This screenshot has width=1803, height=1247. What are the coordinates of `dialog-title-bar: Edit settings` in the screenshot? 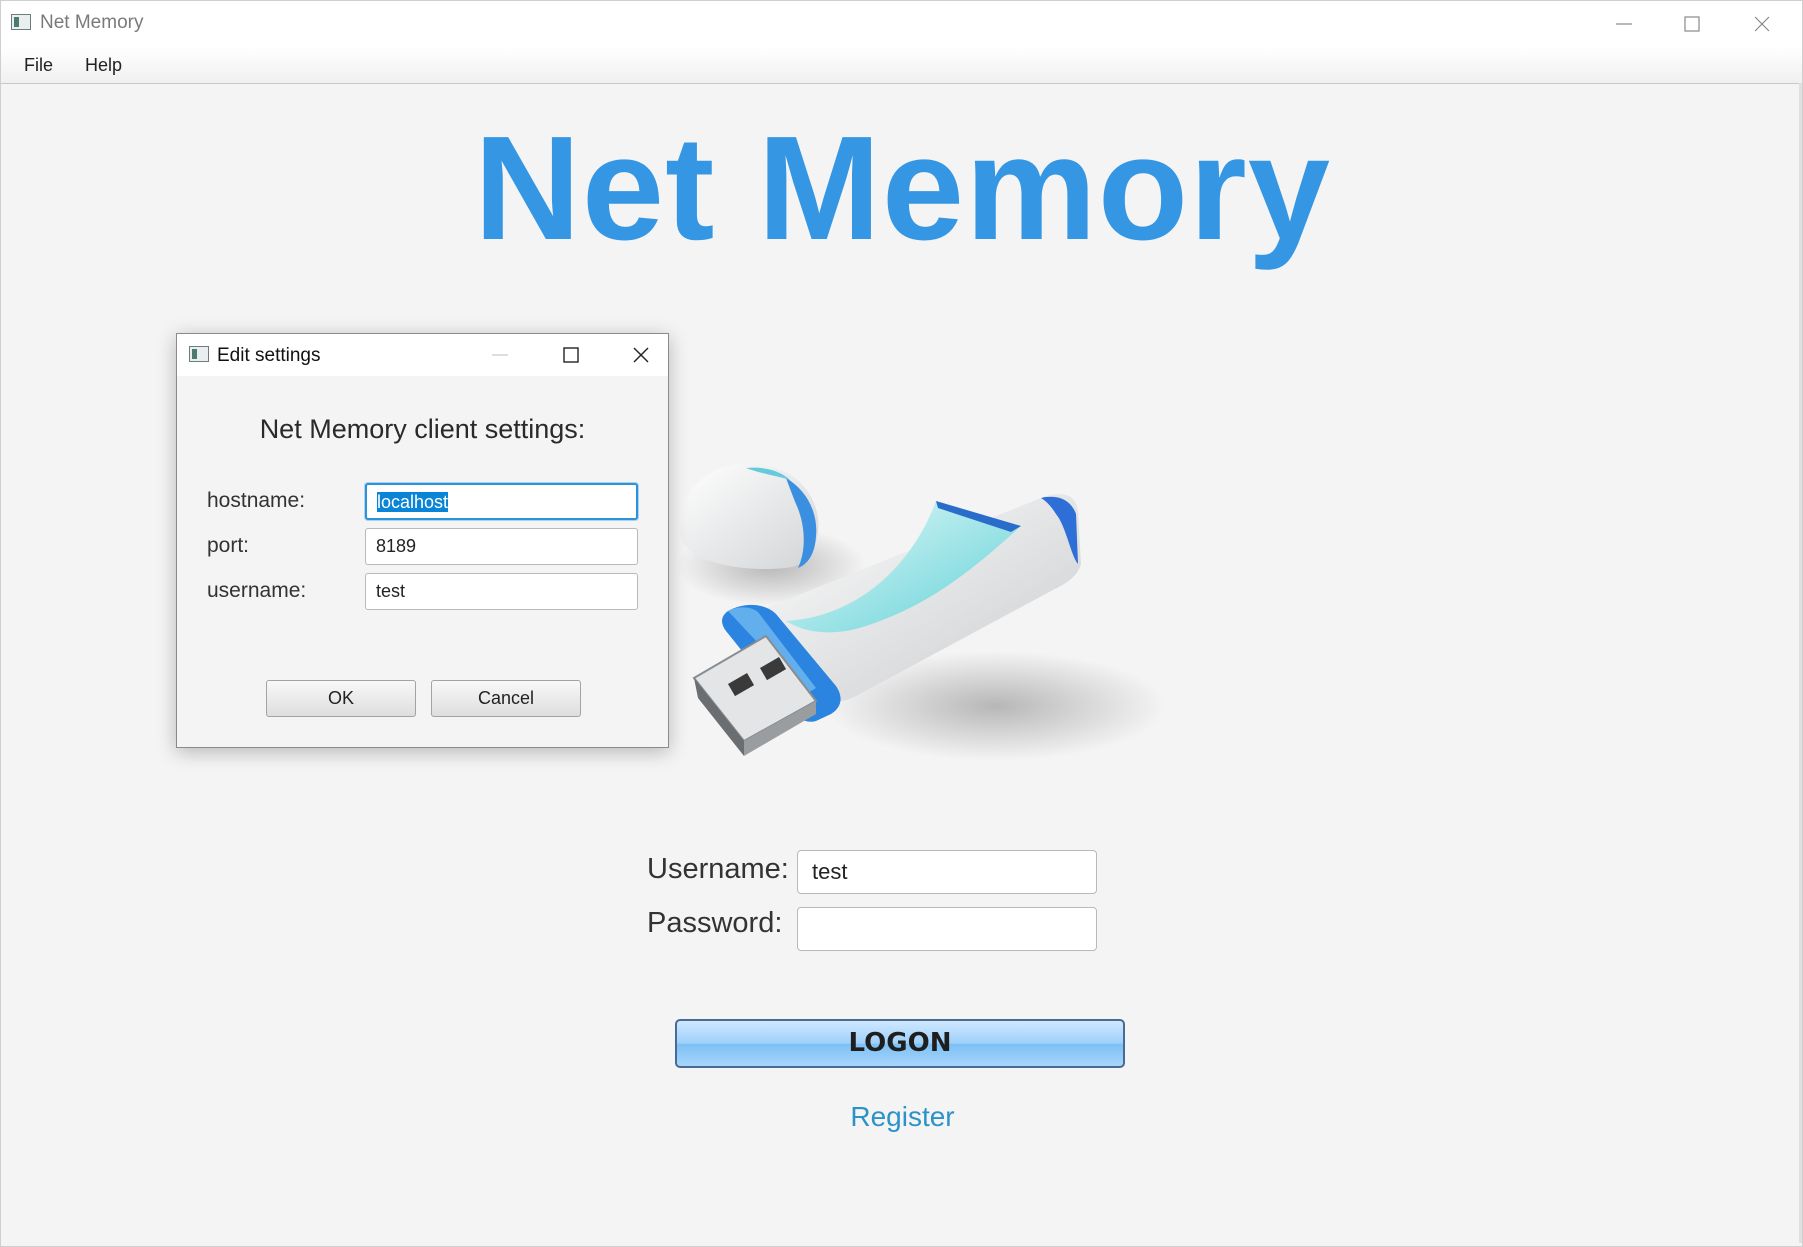 It's located at (422, 355).